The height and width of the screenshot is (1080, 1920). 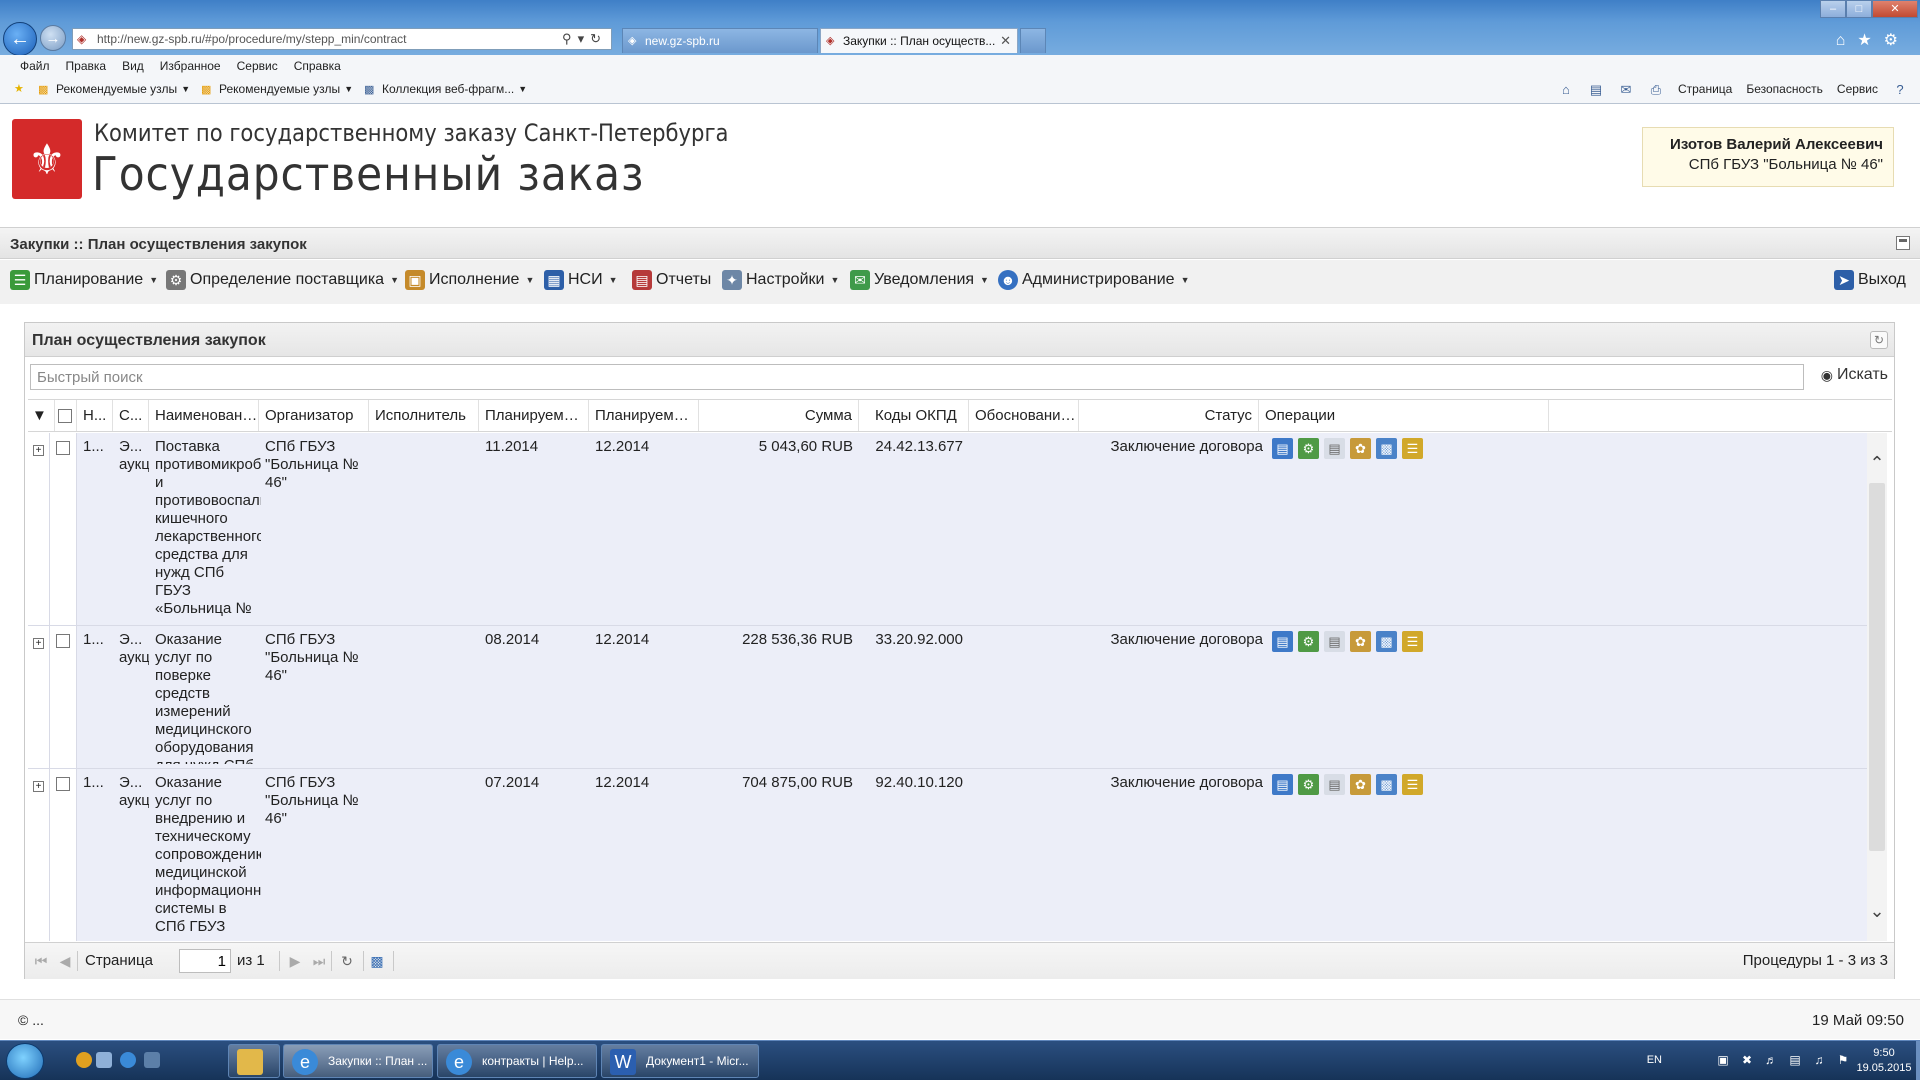 I want to click on favorite-link-1: ▩ Рекомендуемые узлы ▼, so click(x=114, y=89).